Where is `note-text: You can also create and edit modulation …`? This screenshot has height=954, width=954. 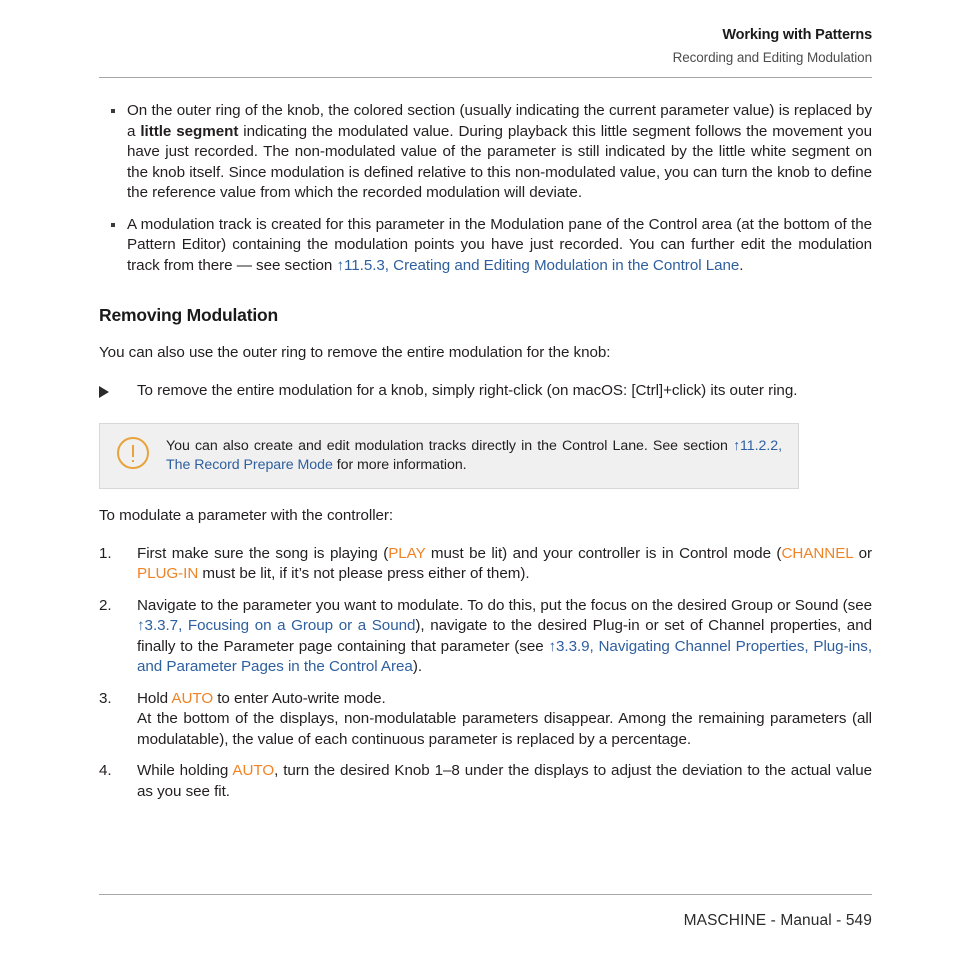
note-text: You can also create and edit modulation … is located at coordinates (474, 456).